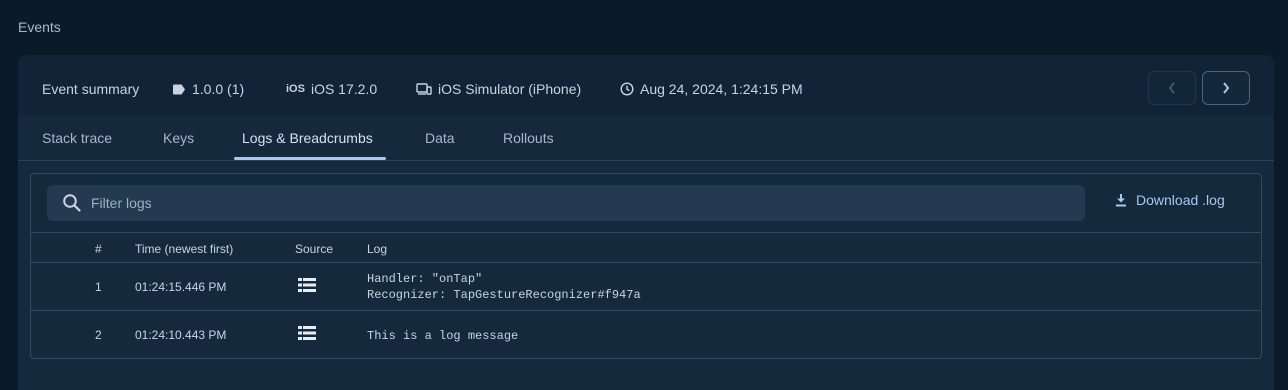 This screenshot has width=1288, height=390. I want to click on event-summary-title: Event summary, so click(91, 89).